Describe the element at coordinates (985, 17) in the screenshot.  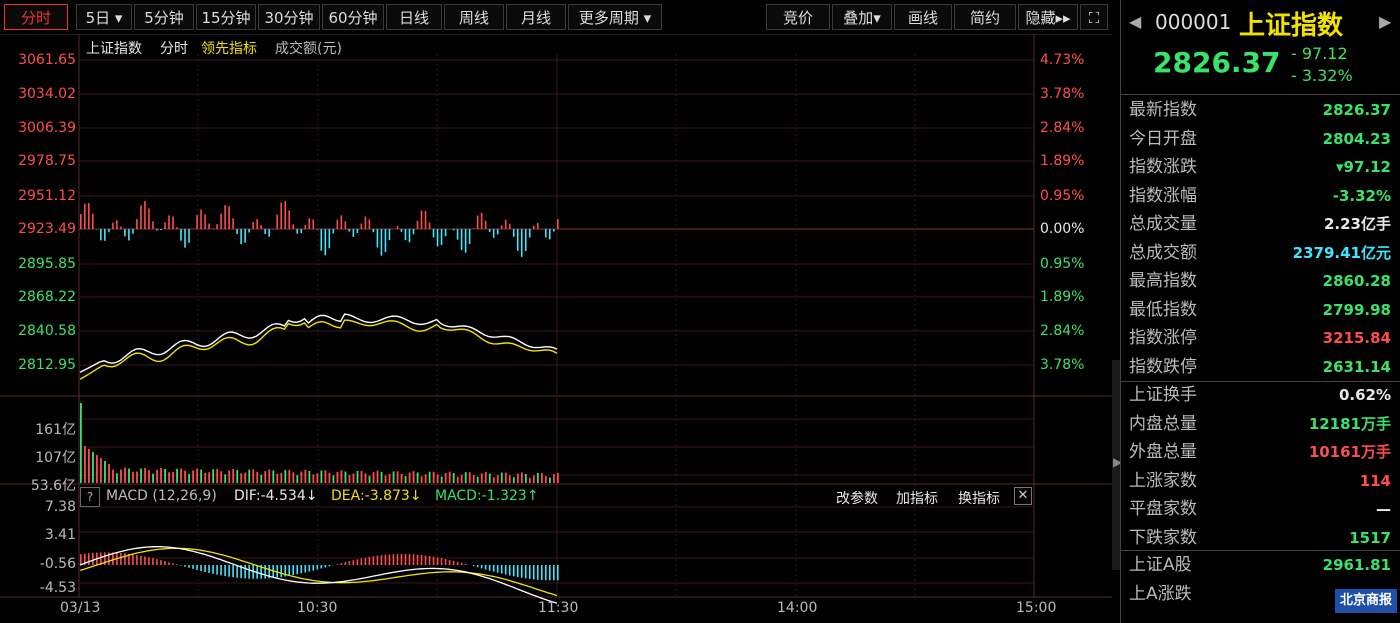
I see `simple-button: 简约` at that location.